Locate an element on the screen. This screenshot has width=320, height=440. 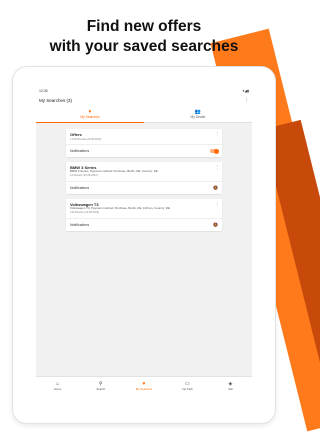
status-time: 12:30 is located at coordinates (43, 91).